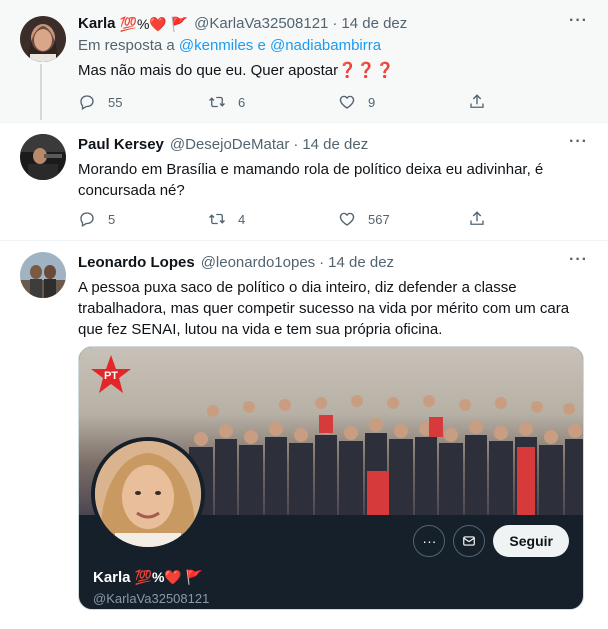 This screenshot has height=629, width=608. I want to click on tweet-actions: 55 6 9, so click(298, 102).